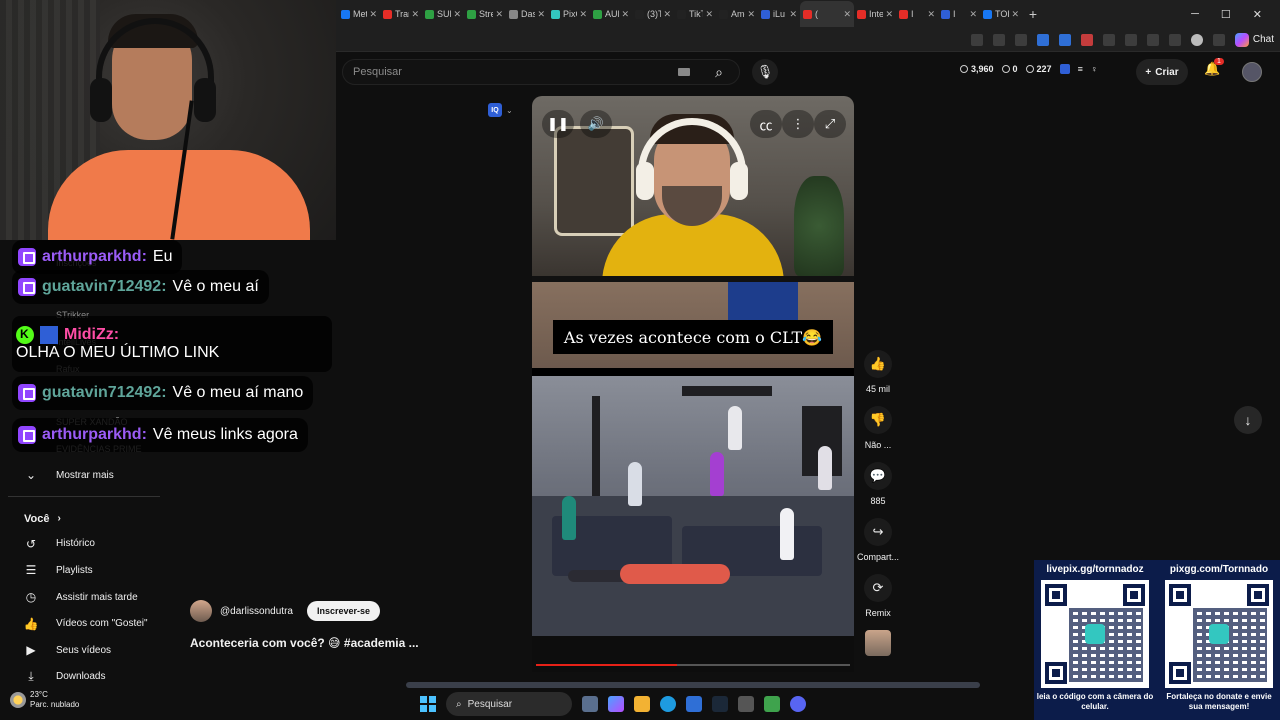 This screenshot has height=720, width=1280. Describe the element at coordinates (611, 14) in the screenshot. I see `browser-tab: AUR✕` at that location.